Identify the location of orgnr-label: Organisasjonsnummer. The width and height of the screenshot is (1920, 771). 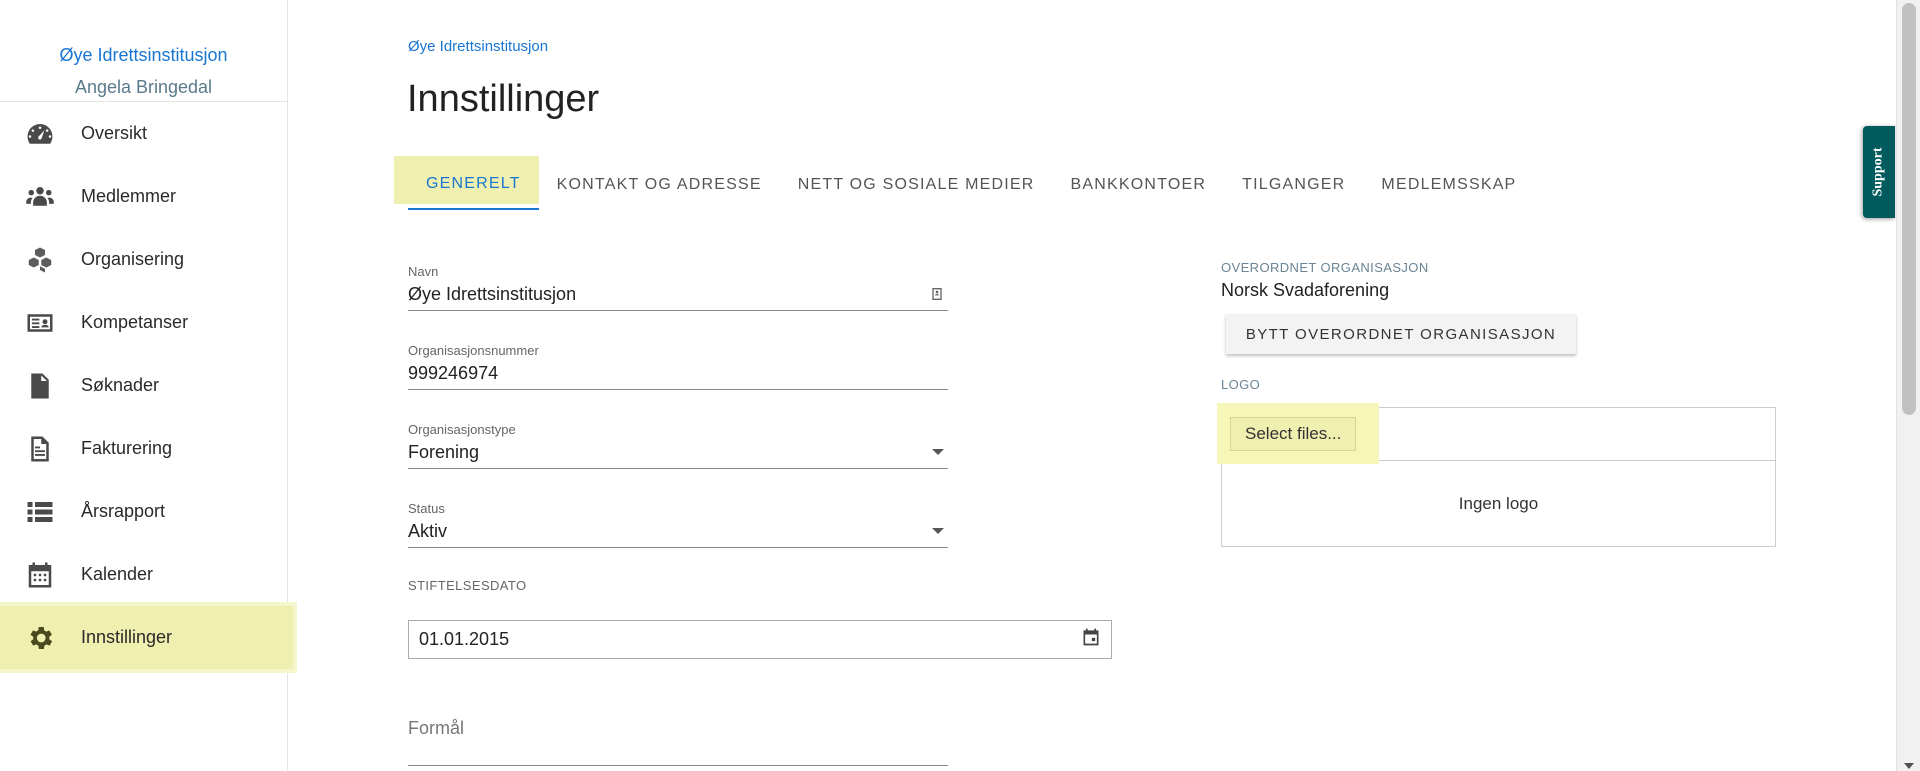
(473, 350).